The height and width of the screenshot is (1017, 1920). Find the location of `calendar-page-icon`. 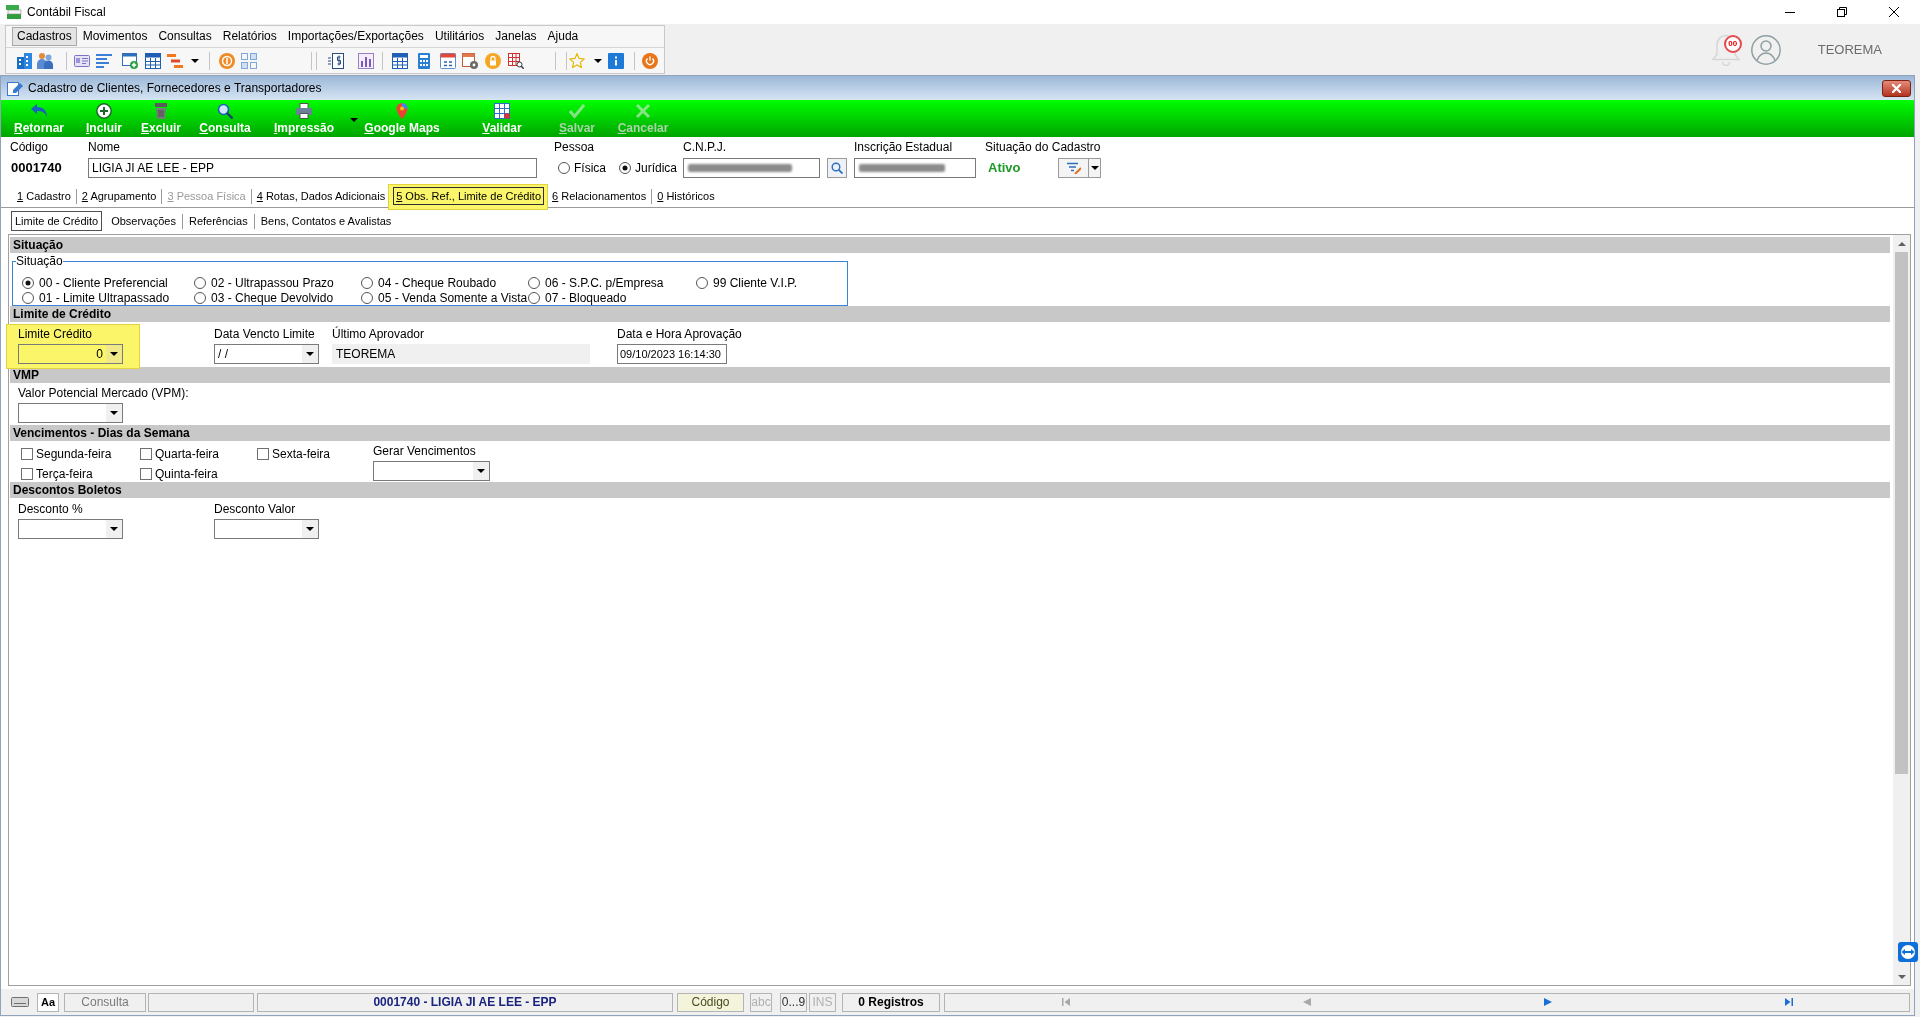

calendar-page-icon is located at coordinates (448, 60).